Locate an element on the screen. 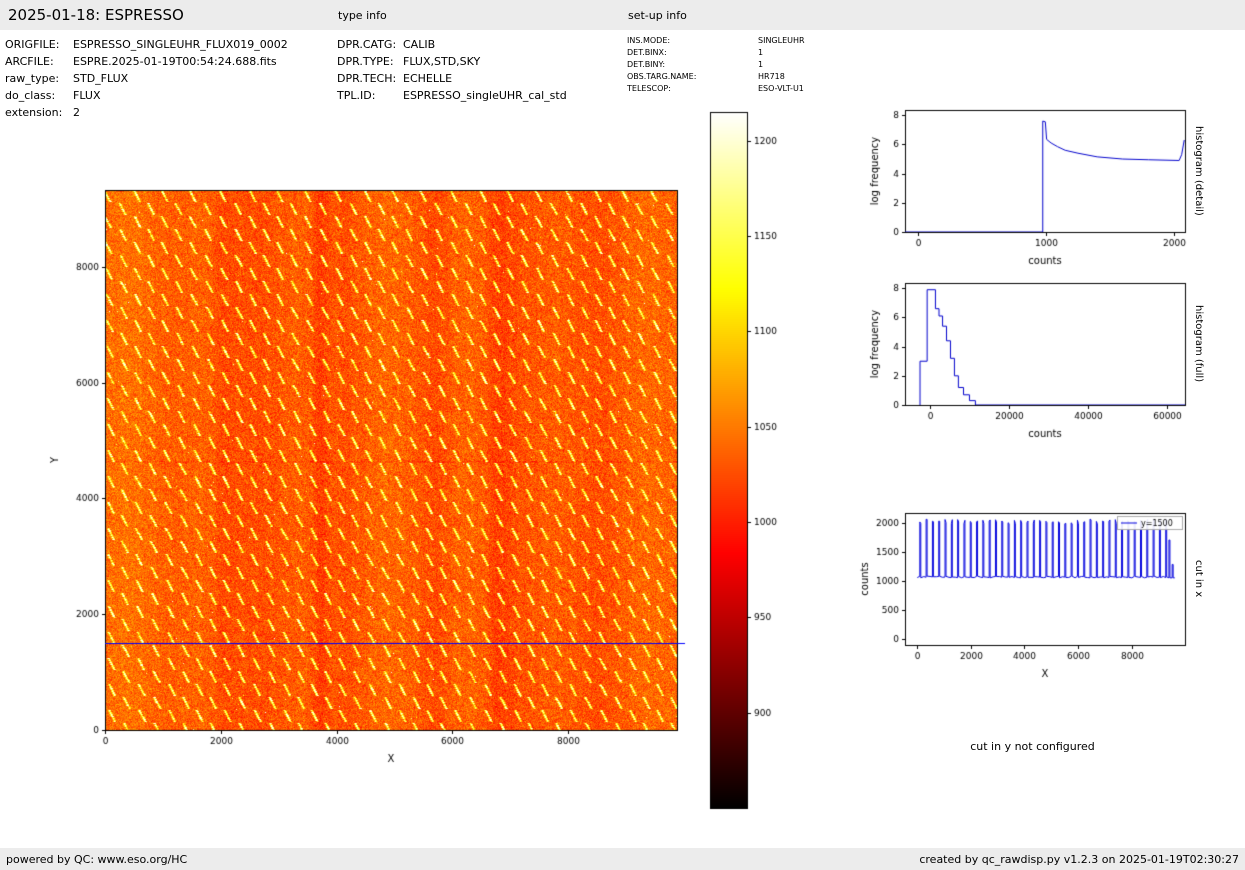 This screenshot has width=1245, height=870. meta-row: DPR.CATG: CALIB is located at coordinates (452, 44).